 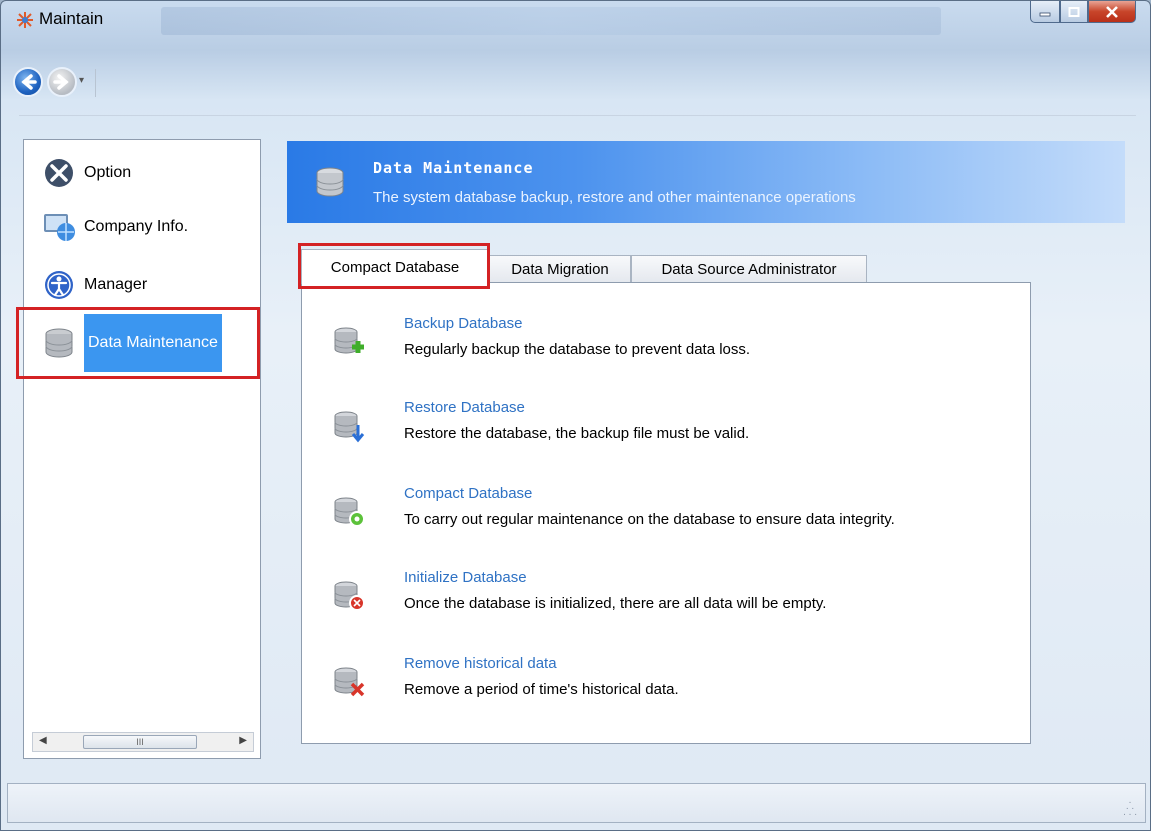 I want to click on sidebar-item-option: Option, so click(x=86, y=173).